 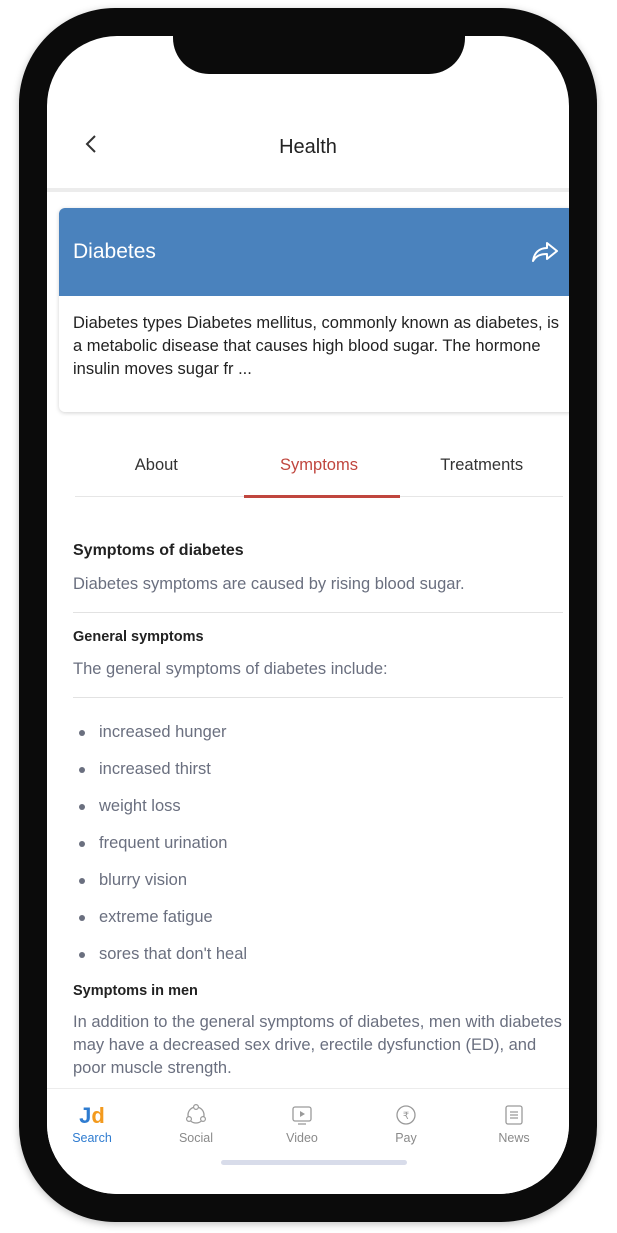 What do you see at coordinates (318, 954) in the screenshot?
I see `list-item: sores that don't heal` at bounding box center [318, 954].